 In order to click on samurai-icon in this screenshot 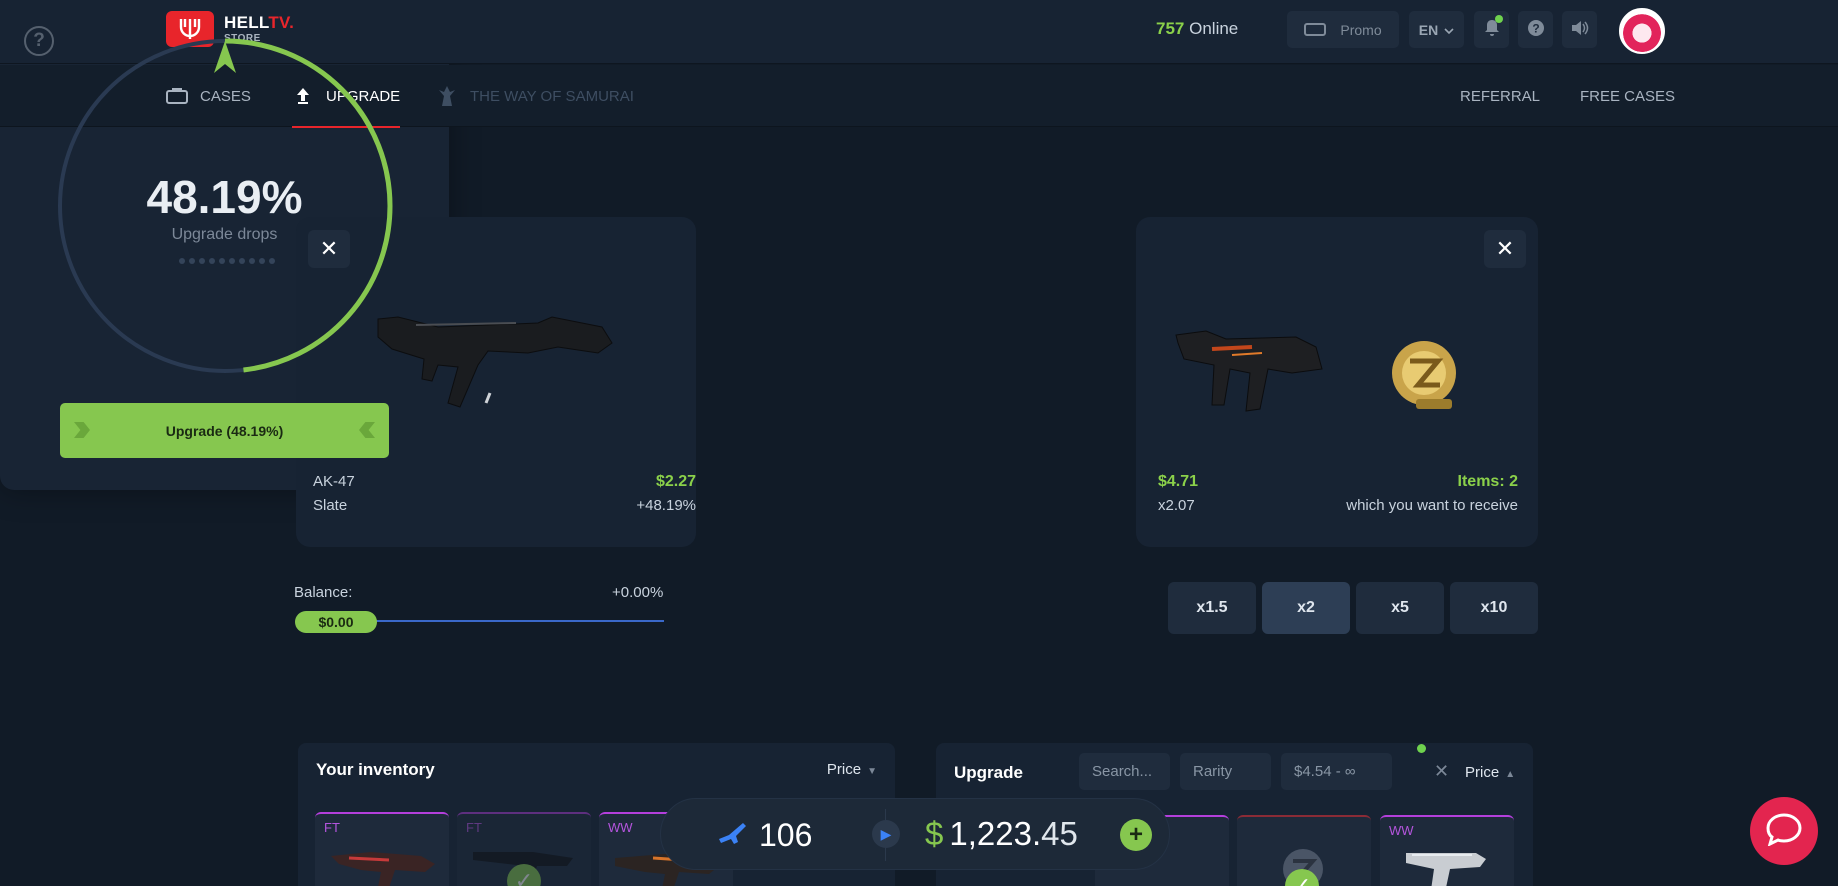, I will do `click(447, 96)`.